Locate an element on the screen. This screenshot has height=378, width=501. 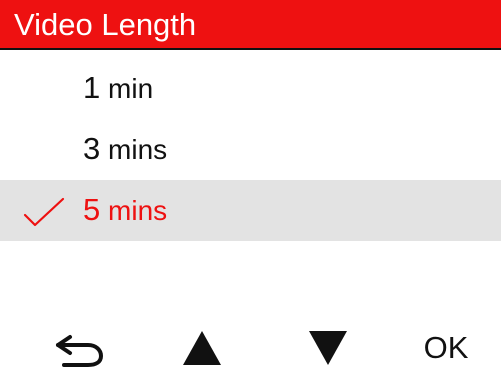
header-bar: Video Length is located at coordinates (250, 25).